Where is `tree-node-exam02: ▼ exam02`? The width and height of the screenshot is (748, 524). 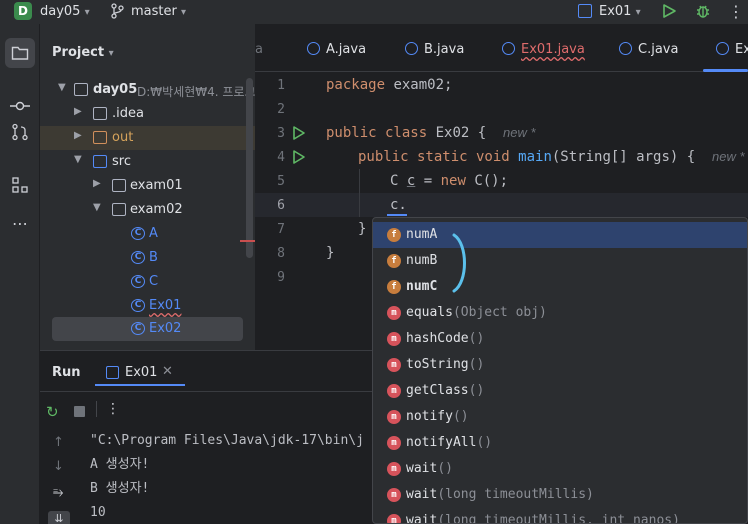 tree-node-exam02: ▼ exam02 is located at coordinates (147, 210).